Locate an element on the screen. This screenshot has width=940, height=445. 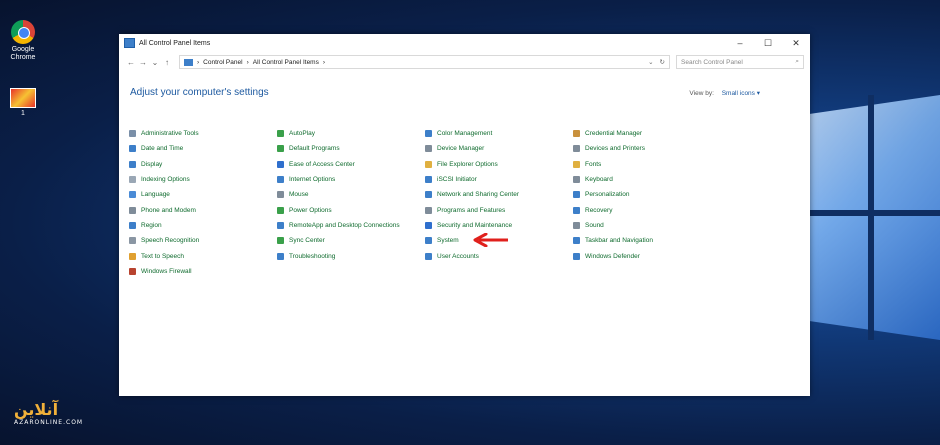
display-icon is located at coordinates (132, 164).